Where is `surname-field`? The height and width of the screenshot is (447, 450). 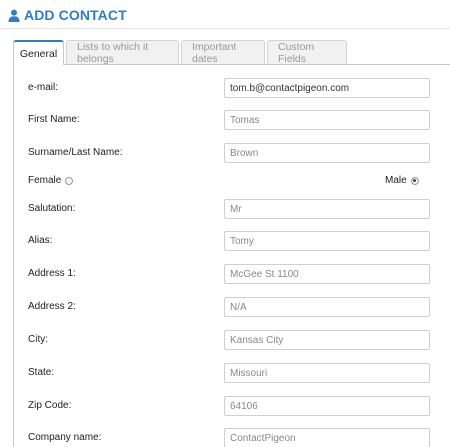 surname-field is located at coordinates (327, 153).